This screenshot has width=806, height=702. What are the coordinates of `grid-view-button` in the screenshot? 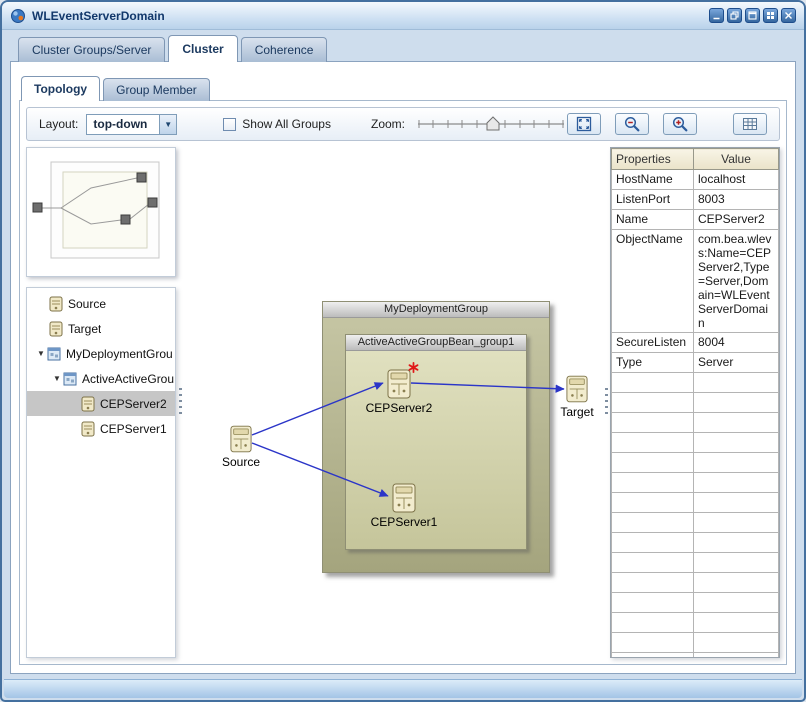 It's located at (750, 124).